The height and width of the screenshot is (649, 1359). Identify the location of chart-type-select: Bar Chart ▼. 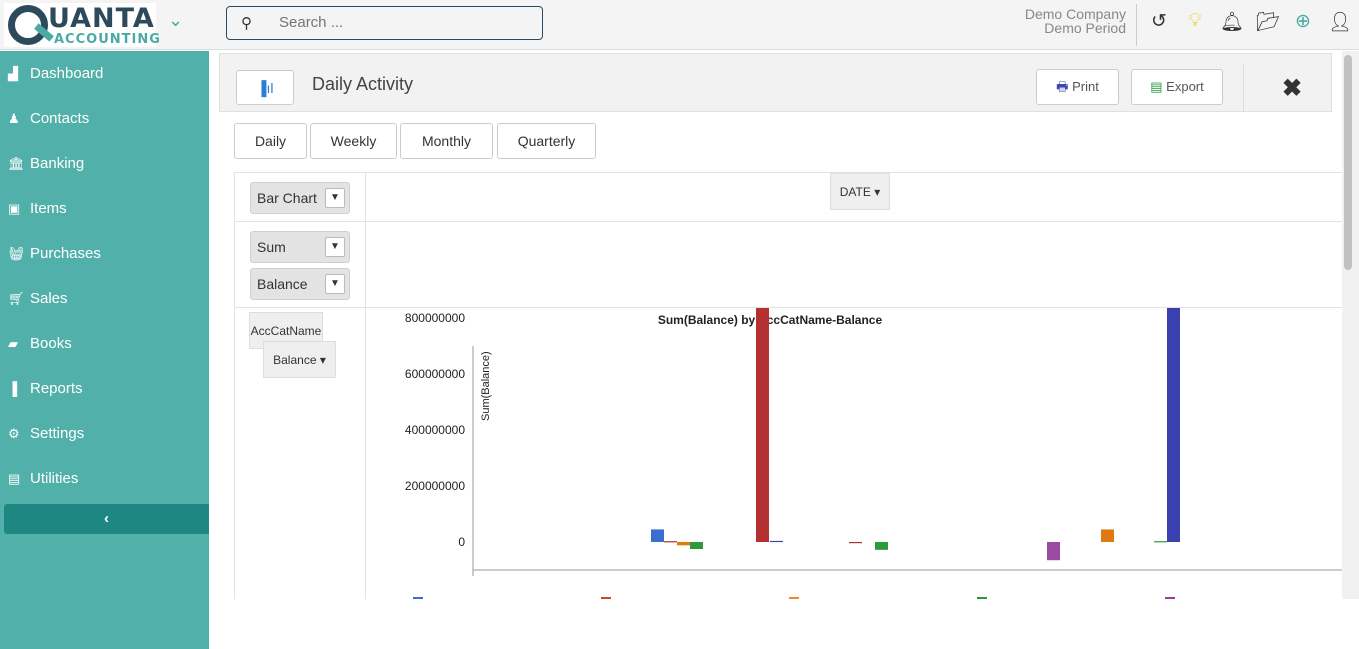
(300, 198).